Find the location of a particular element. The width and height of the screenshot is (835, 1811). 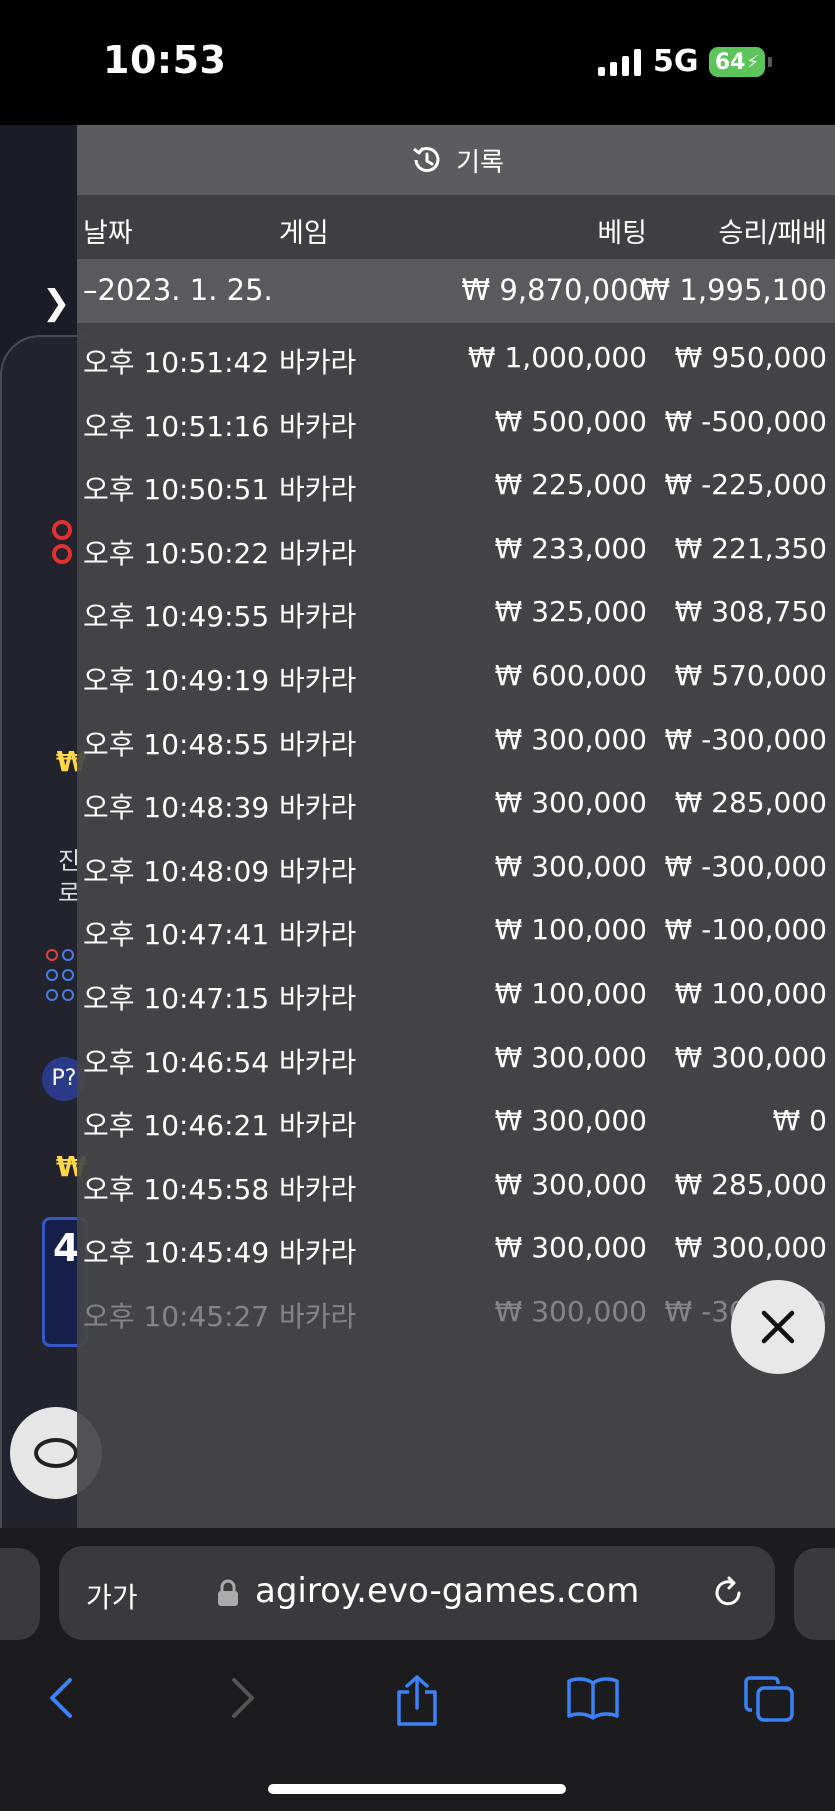

home-indicator is located at coordinates (417, 1789).